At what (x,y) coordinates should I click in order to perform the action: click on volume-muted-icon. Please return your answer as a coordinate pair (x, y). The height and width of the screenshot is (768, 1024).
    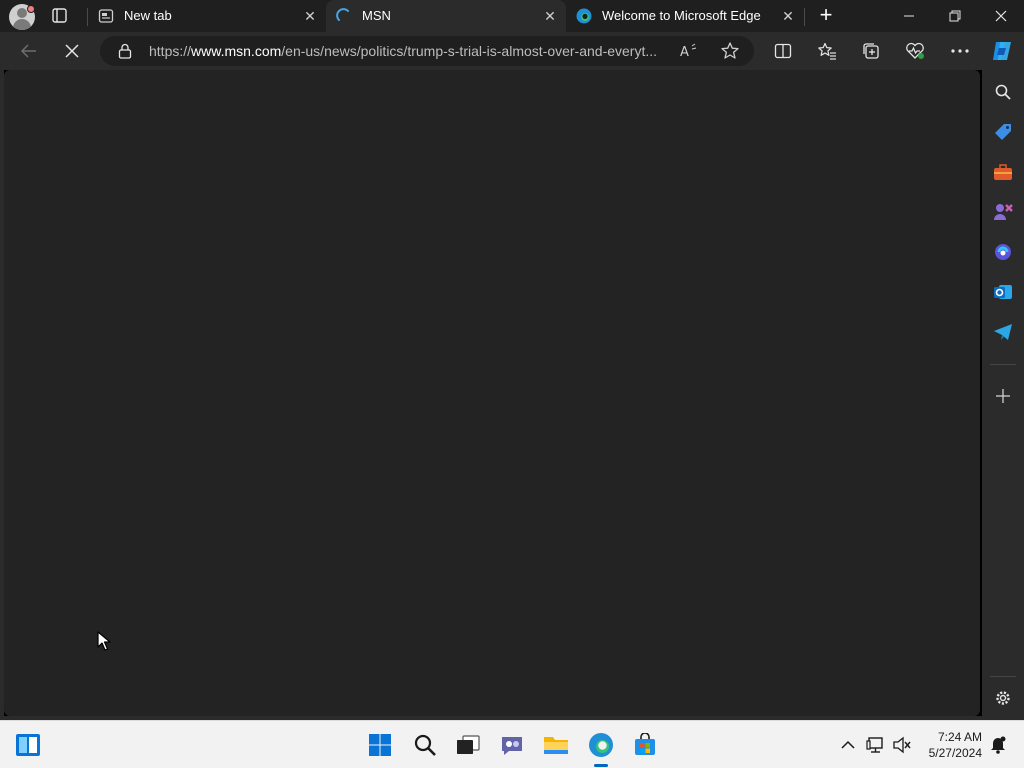
    Looking at the image, I should click on (902, 745).